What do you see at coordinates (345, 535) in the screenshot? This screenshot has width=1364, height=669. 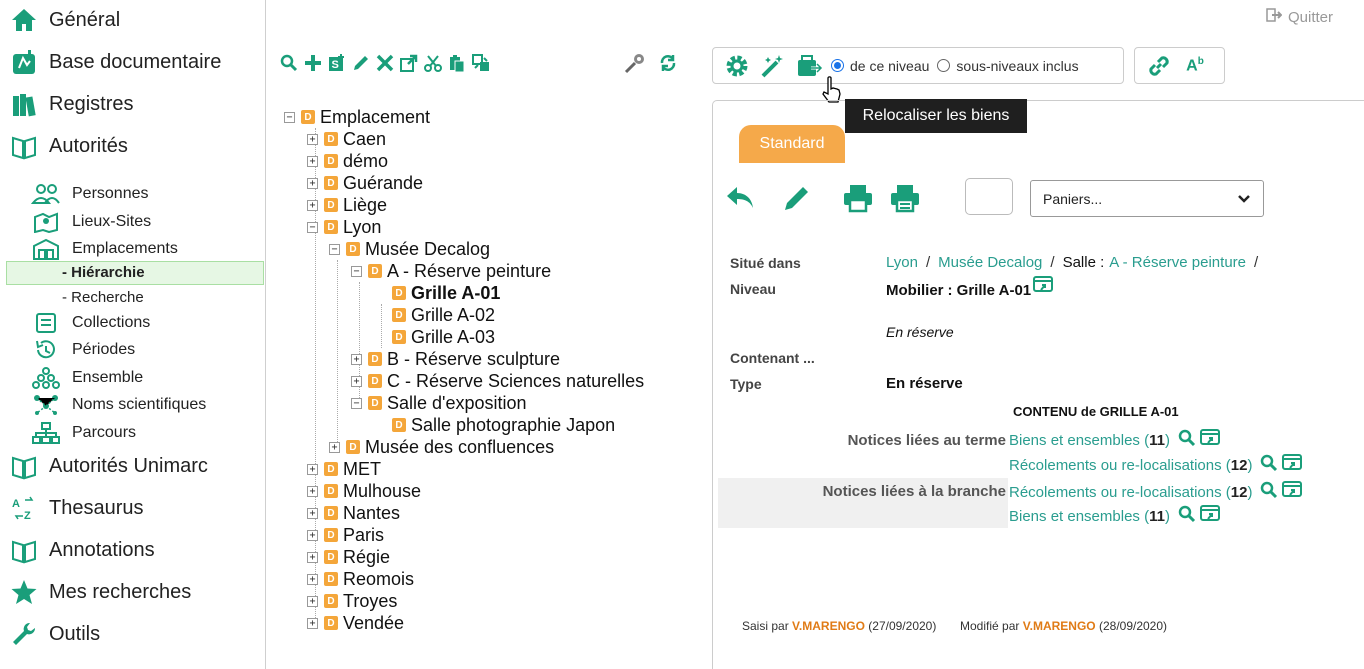 I see `tree-node: + D Paris` at bounding box center [345, 535].